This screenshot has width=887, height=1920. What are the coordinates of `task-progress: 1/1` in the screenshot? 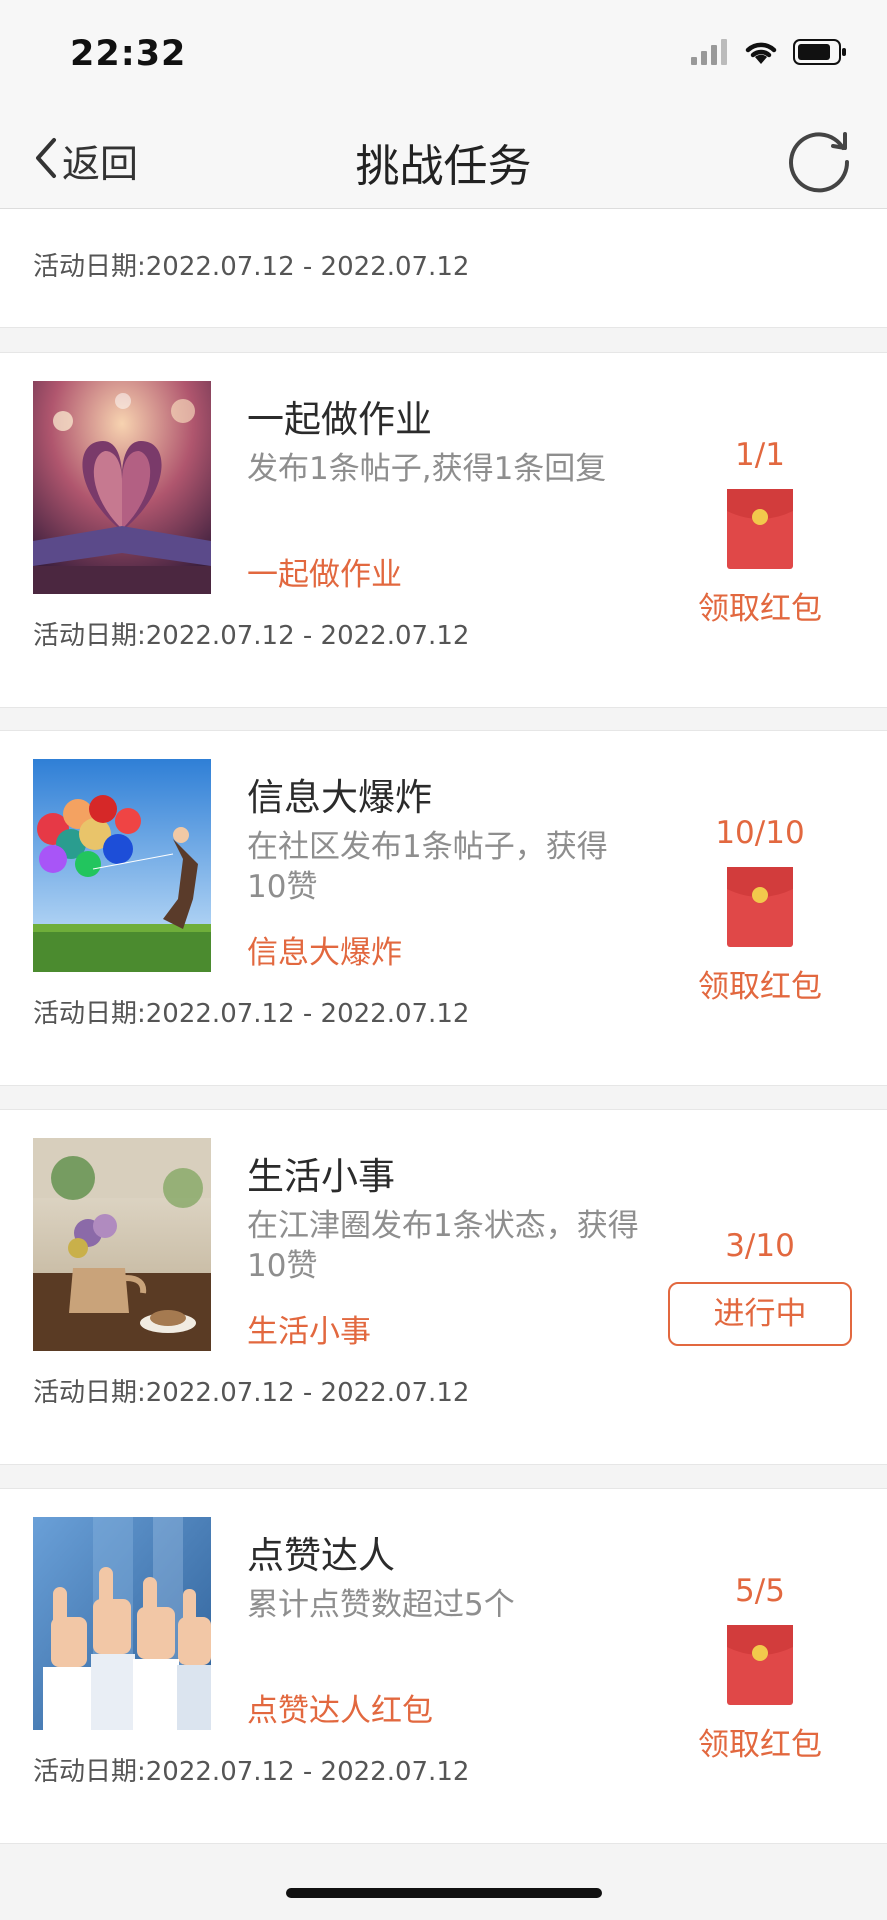 It's located at (760, 455).